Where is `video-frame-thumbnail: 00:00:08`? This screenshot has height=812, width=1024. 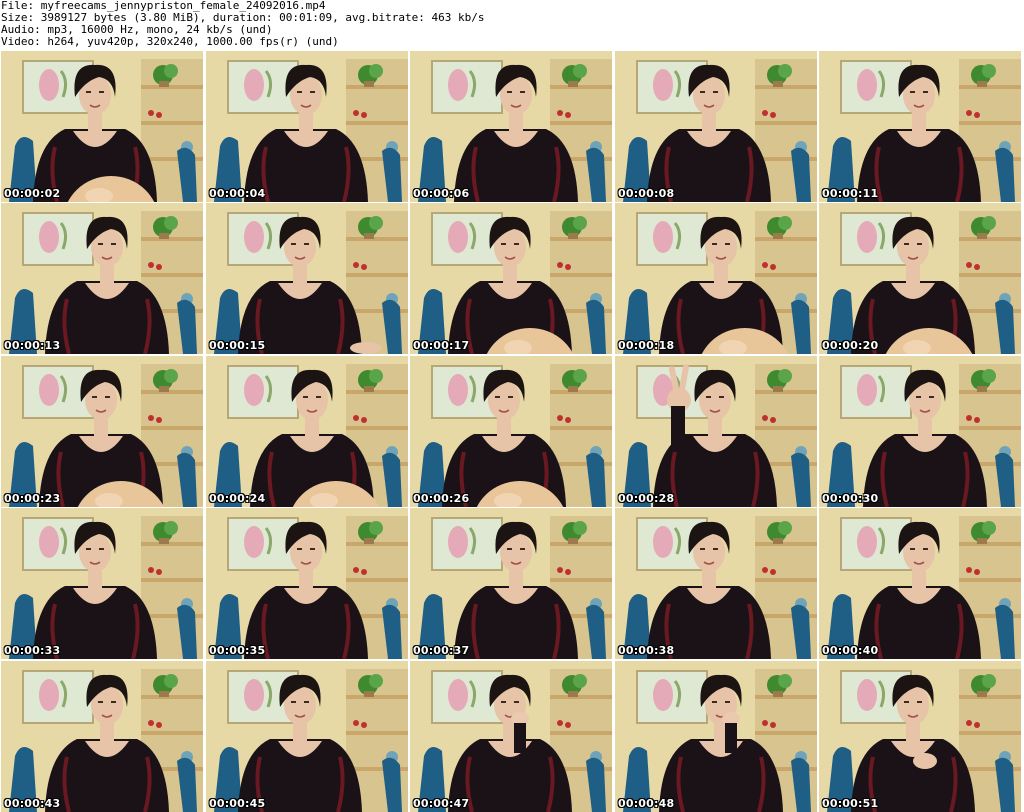 video-frame-thumbnail: 00:00:08 is located at coordinates (716, 126).